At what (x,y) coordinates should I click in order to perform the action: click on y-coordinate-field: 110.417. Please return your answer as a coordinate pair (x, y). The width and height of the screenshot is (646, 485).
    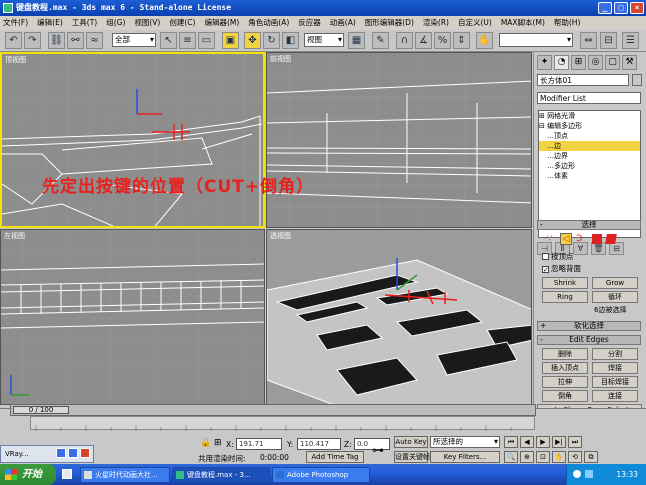
    Looking at the image, I should click on (319, 444).